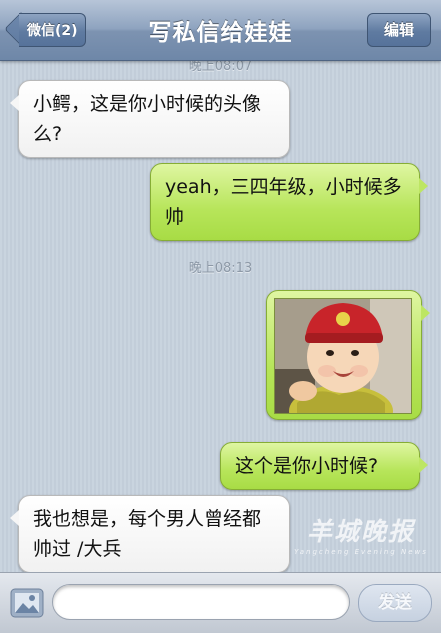 This screenshot has height=633, width=441. What do you see at coordinates (201, 602) in the screenshot?
I see `message-input` at bounding box center [201, 602].